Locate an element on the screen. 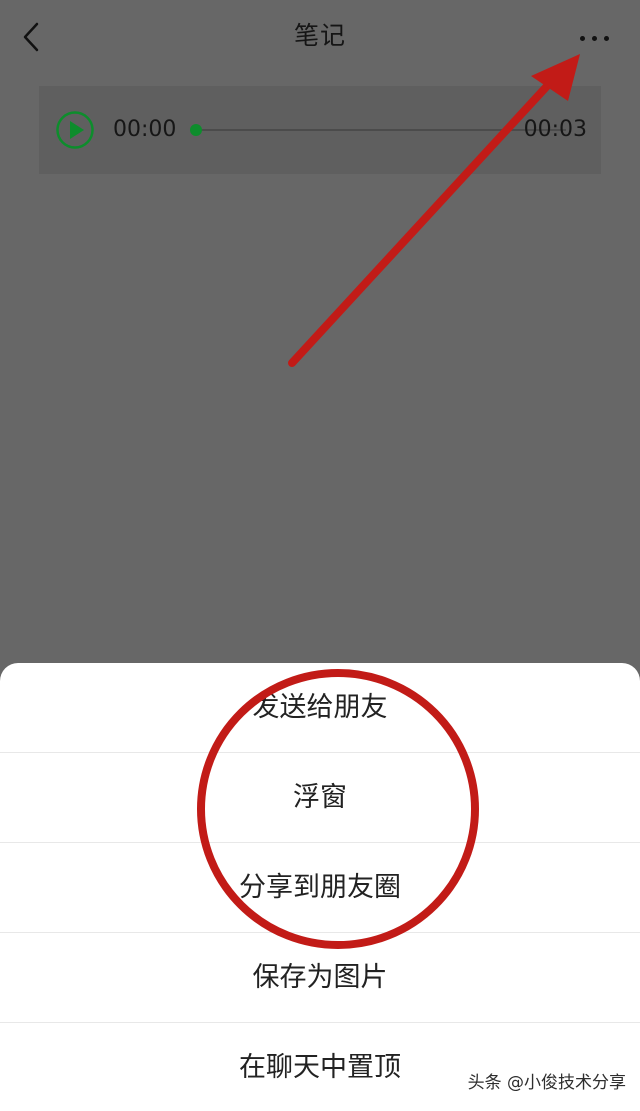 The image size is (640, 1111). current-time: 00:00 is located at coordinates (145, 129).